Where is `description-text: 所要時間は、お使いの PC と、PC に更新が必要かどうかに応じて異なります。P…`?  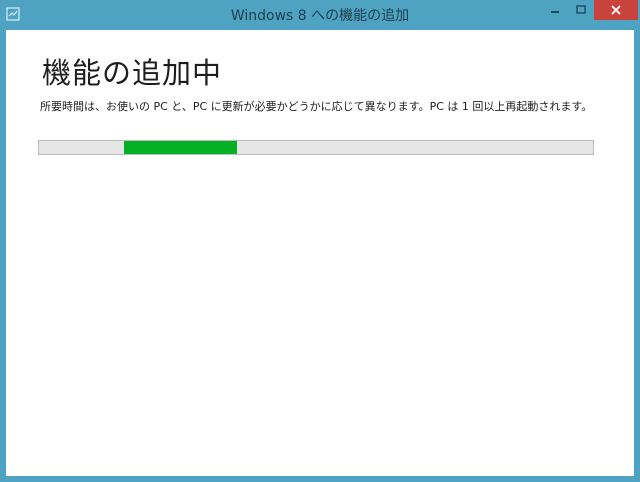
description-text: 所要時間は、お使いの PC と、PC に更新が必要かどうかに応じて異なります。P… is located at coordinates (316, 106).